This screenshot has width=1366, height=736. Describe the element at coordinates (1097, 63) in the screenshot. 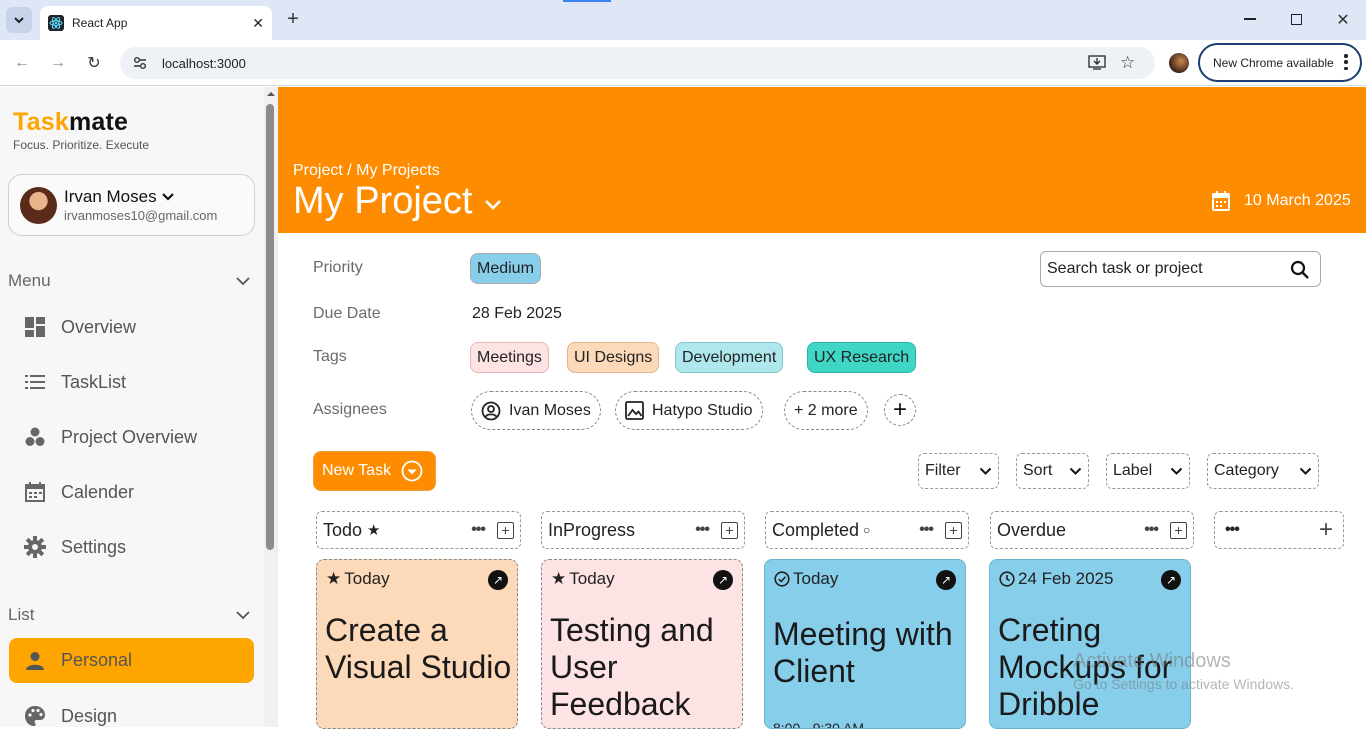

I see `install-app-icon` at that location.